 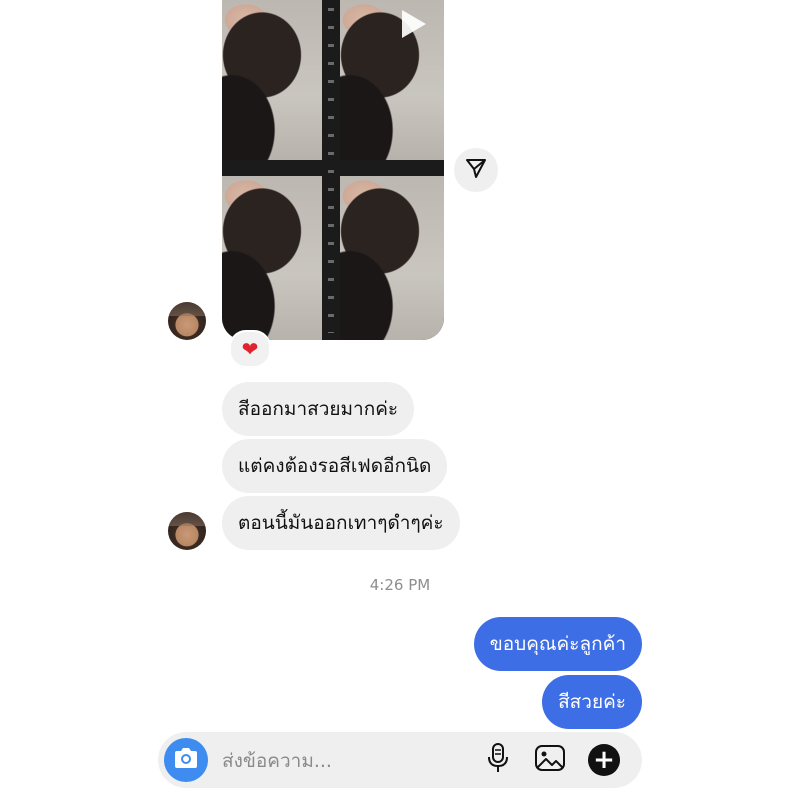 I want to click on paper-plane-icon, so click(x=476, y=170).